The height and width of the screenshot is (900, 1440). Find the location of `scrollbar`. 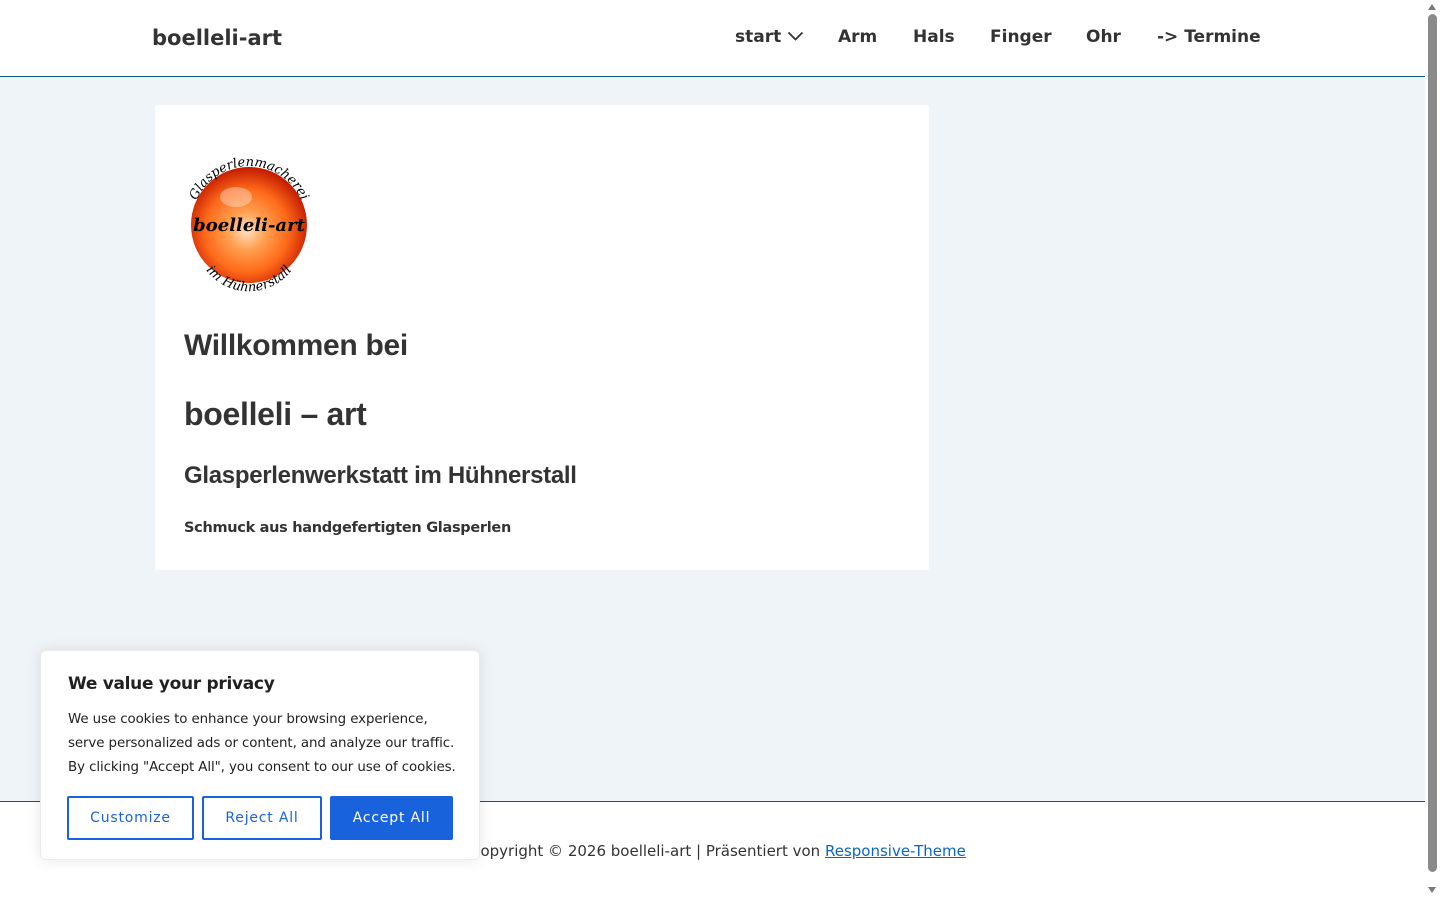

scrollbar is located at coordinates (1432, 450).